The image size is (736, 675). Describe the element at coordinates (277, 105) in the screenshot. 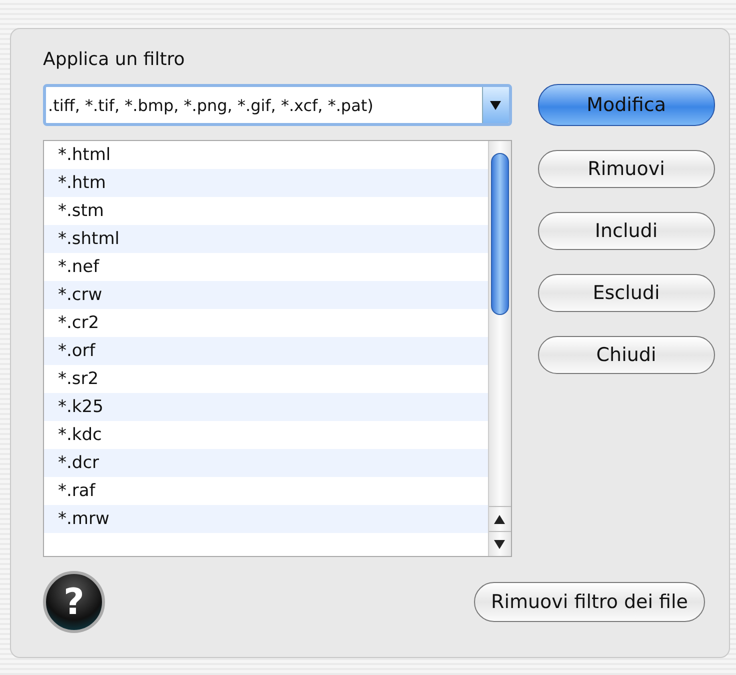

I see `filter-combo-box: .tiff, *.tif, *.bmp, *.png, *.gif, *.xcf, *.pat)` at that location.